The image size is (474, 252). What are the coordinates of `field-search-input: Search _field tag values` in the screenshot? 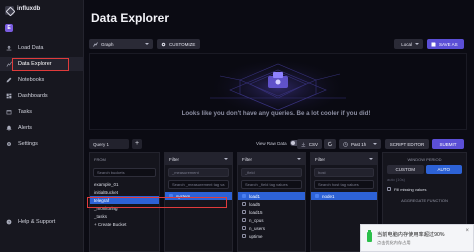 It's located at (271, 184).